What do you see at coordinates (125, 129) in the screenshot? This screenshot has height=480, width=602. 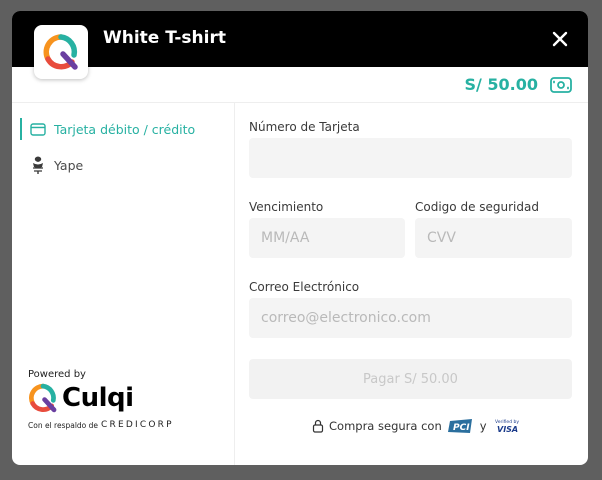 I see `sidebar-item-label: Tarjeta débito / crédito` at bounding box center [125, 129].